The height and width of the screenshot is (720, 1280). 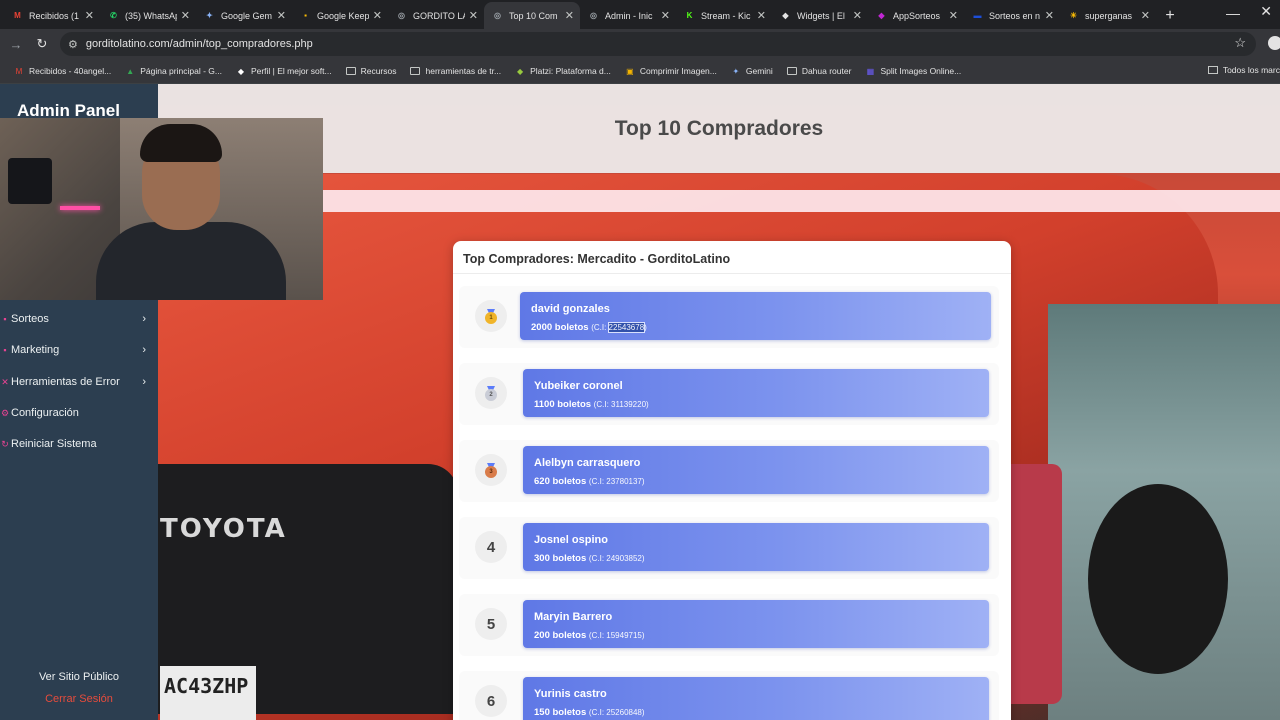 What do you see at coordinates (1274, 43) in the screenshot?
I see `profile-avatar` at bounding box center [1274, 43].